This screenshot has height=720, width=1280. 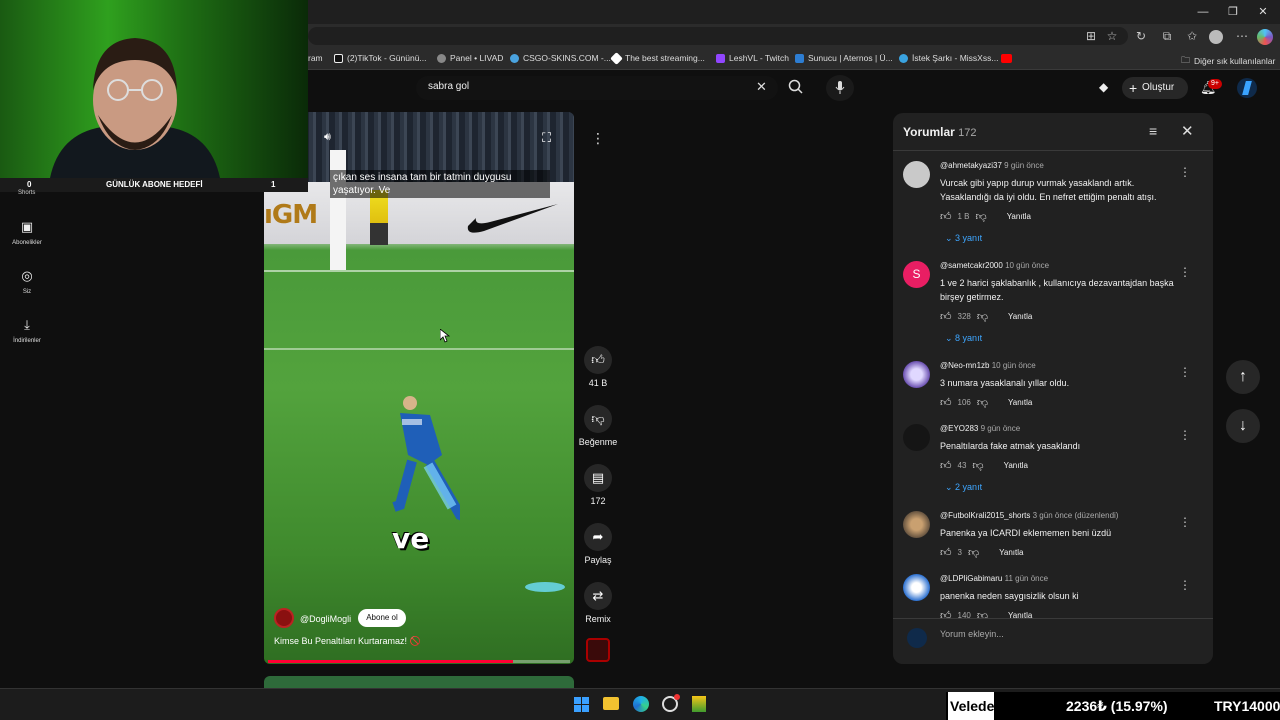 What do you see at coordinates (27, 232) in the screenshot?
I see `nav-subscriptions: ▣ Abonelikler` at bounding box center [27, 232].